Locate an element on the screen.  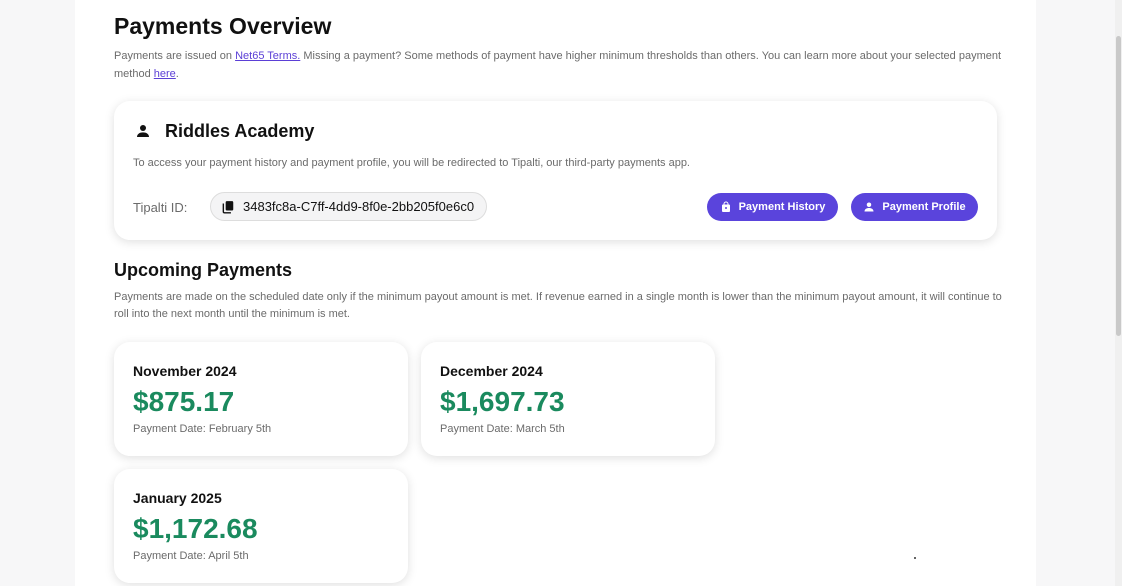
payment-month: November 2024 is located at coordinates (185, 371).